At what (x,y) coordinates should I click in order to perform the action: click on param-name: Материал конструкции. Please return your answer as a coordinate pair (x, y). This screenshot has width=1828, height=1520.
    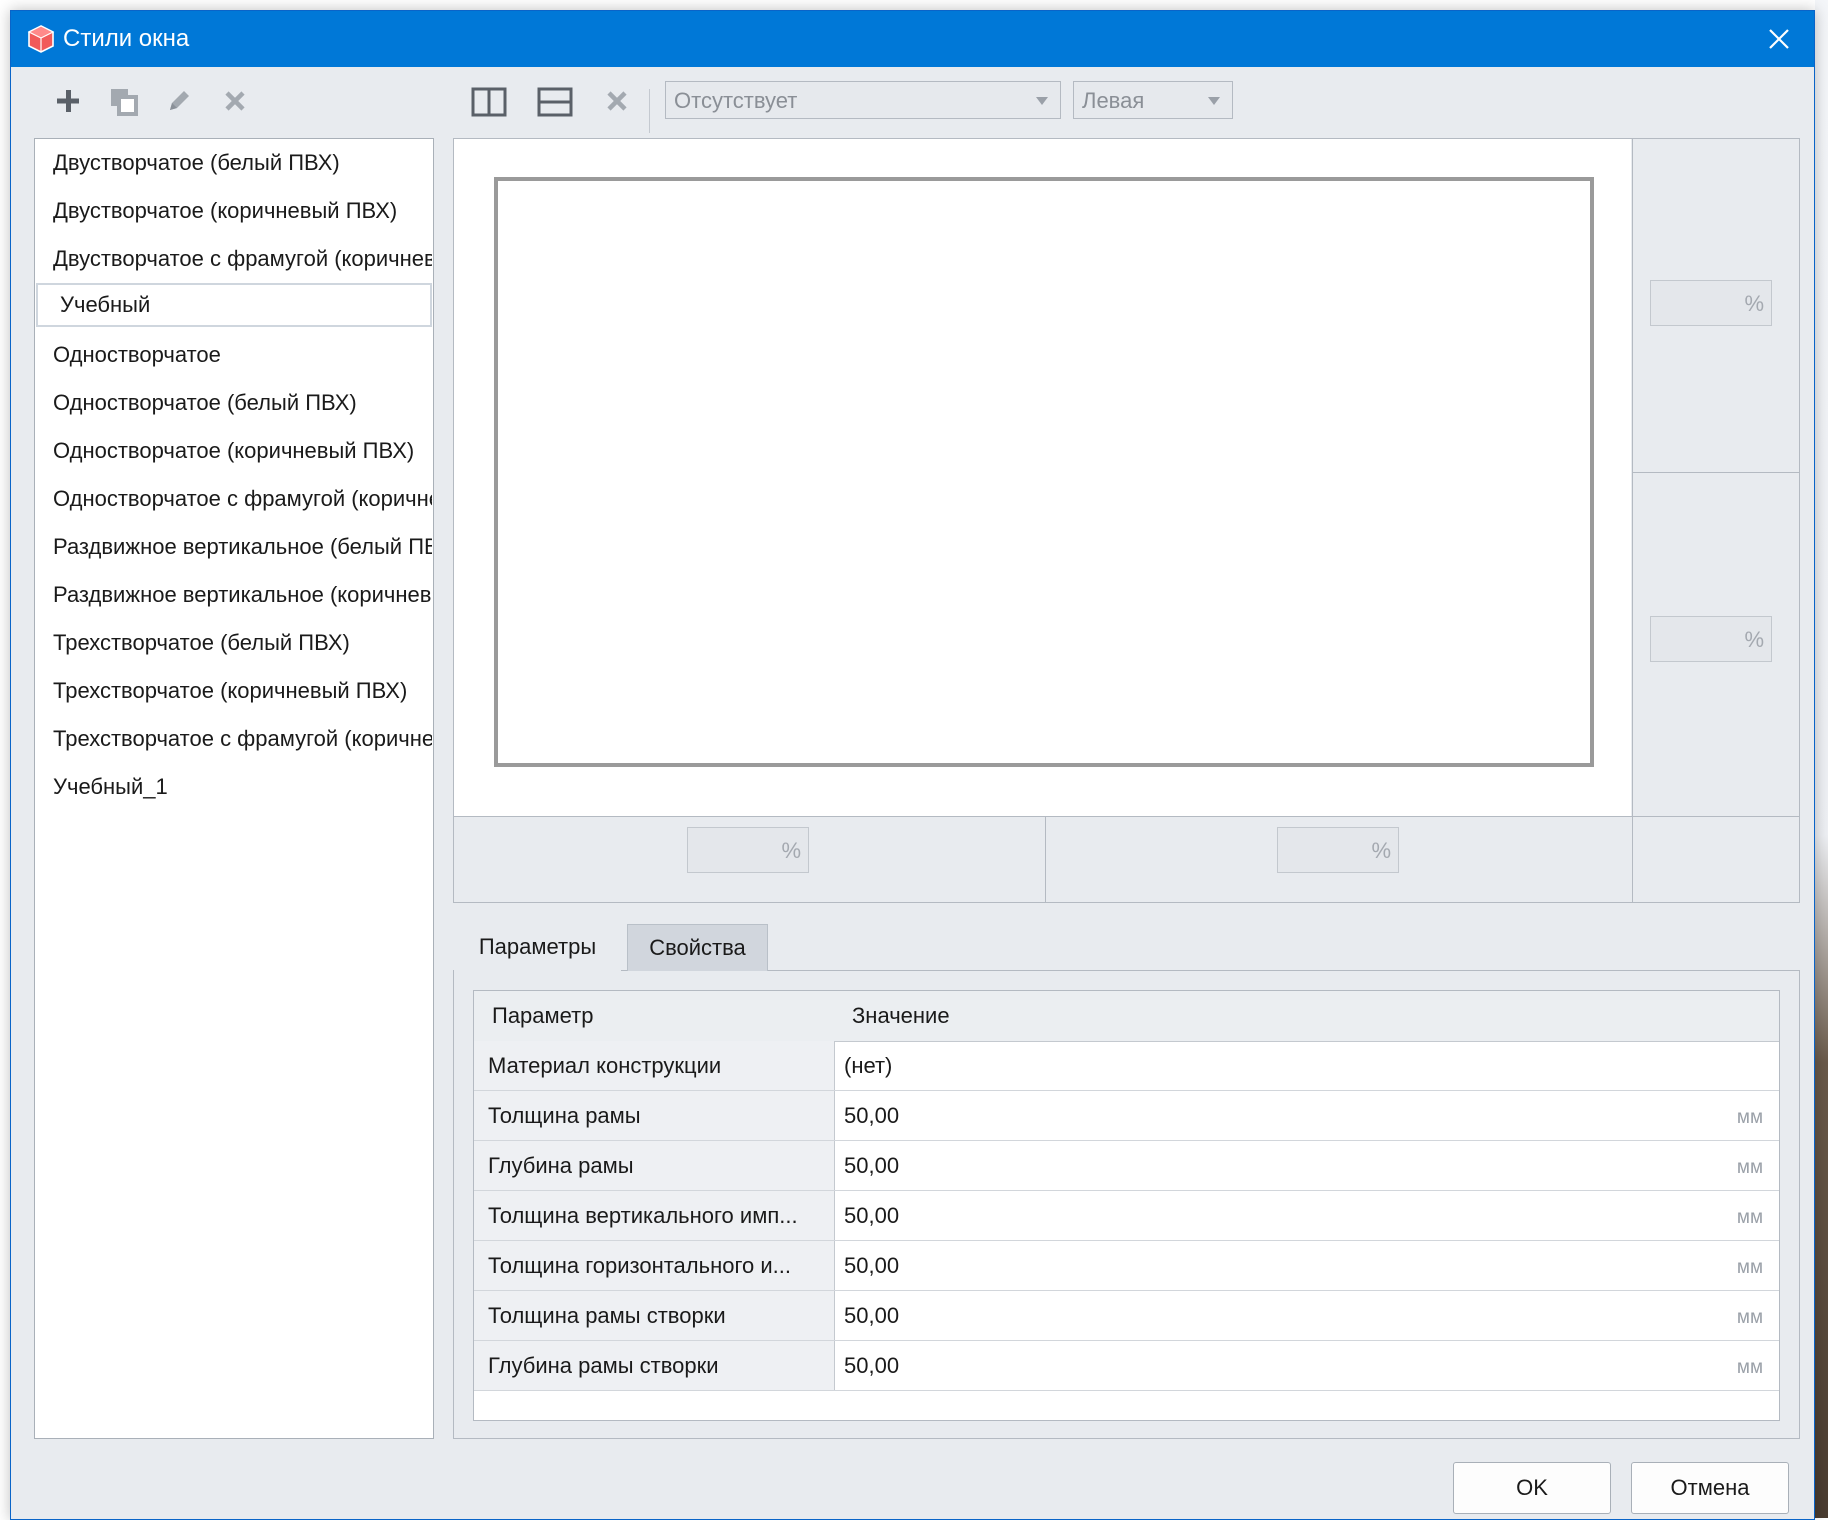
    Looking at the image, I should click on (654, 1065).